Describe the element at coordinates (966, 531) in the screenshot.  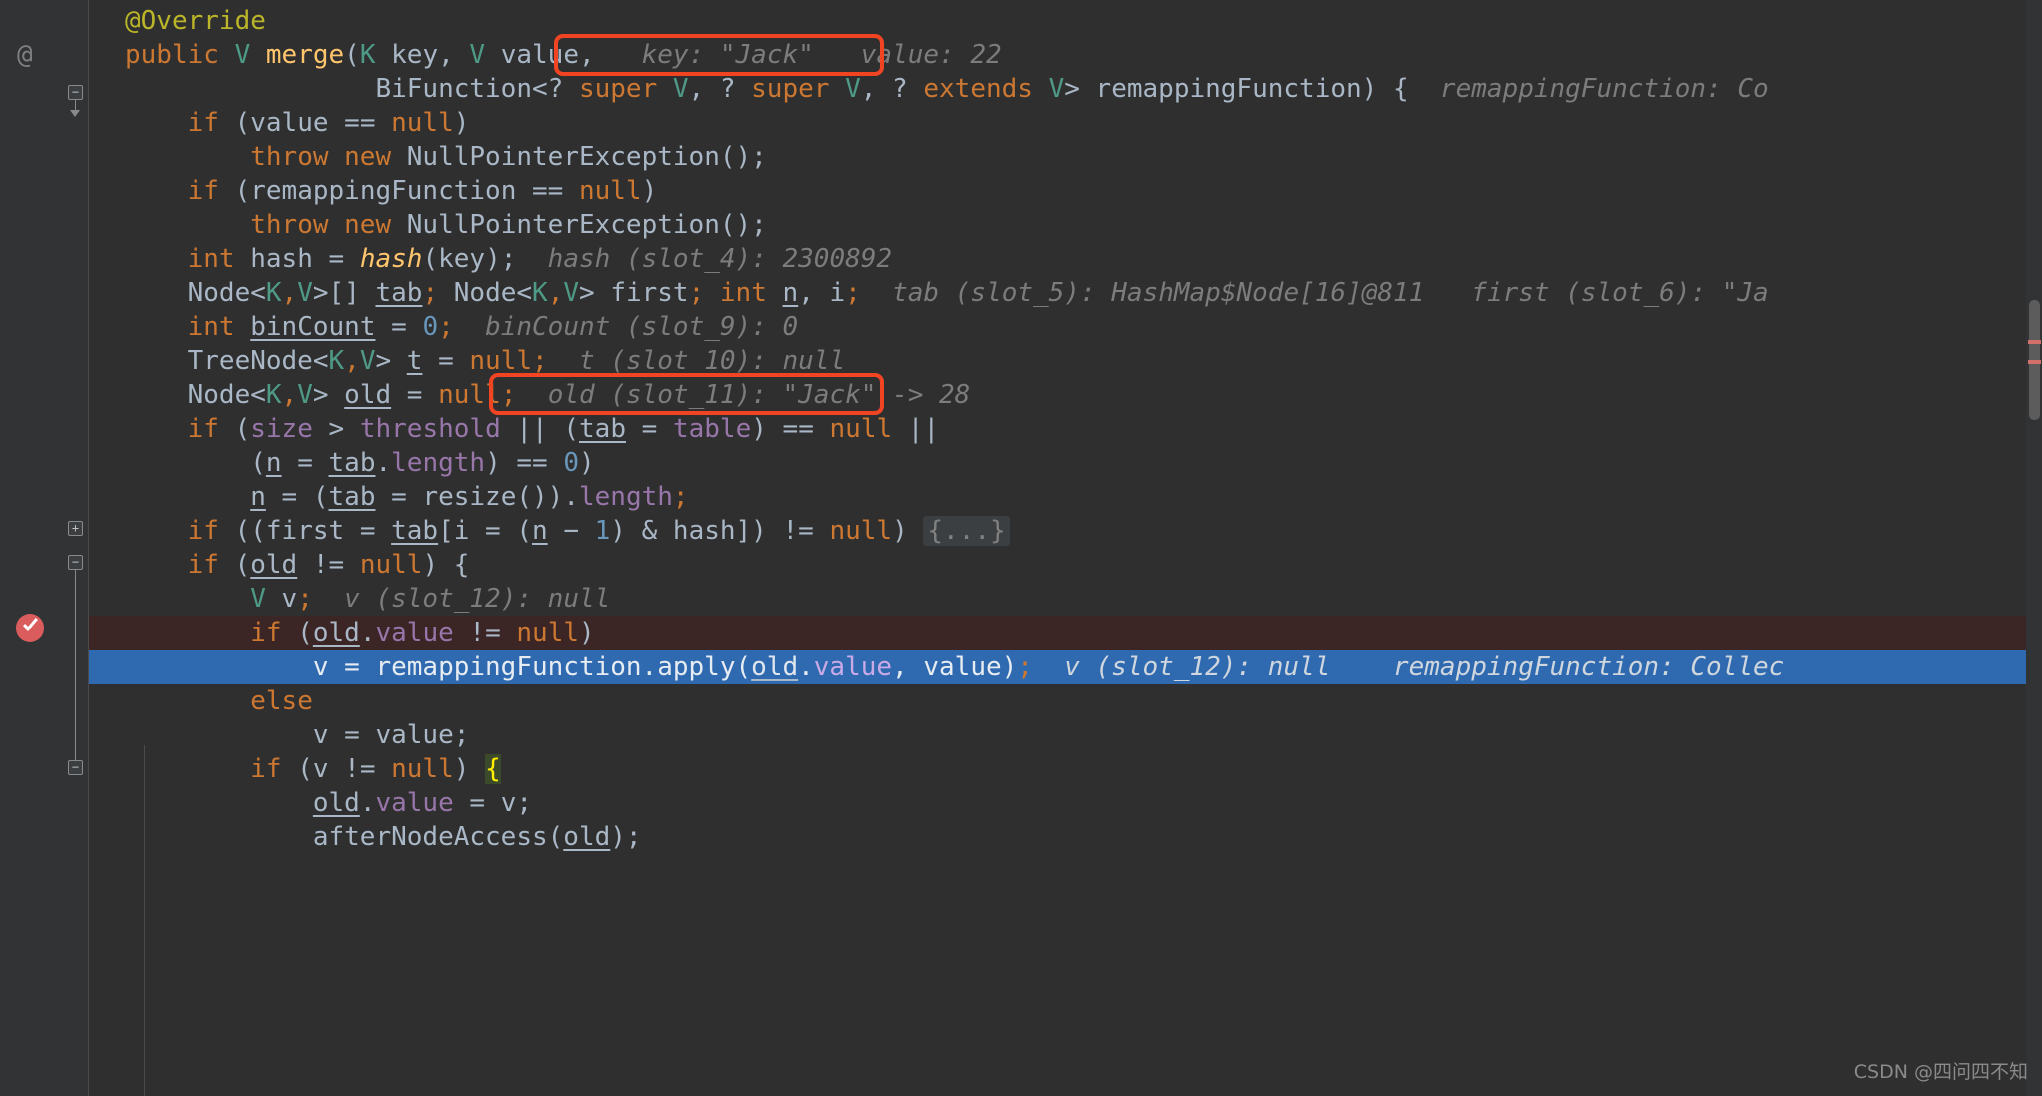
I see `folded-block-placeholder: {...}` at that location.